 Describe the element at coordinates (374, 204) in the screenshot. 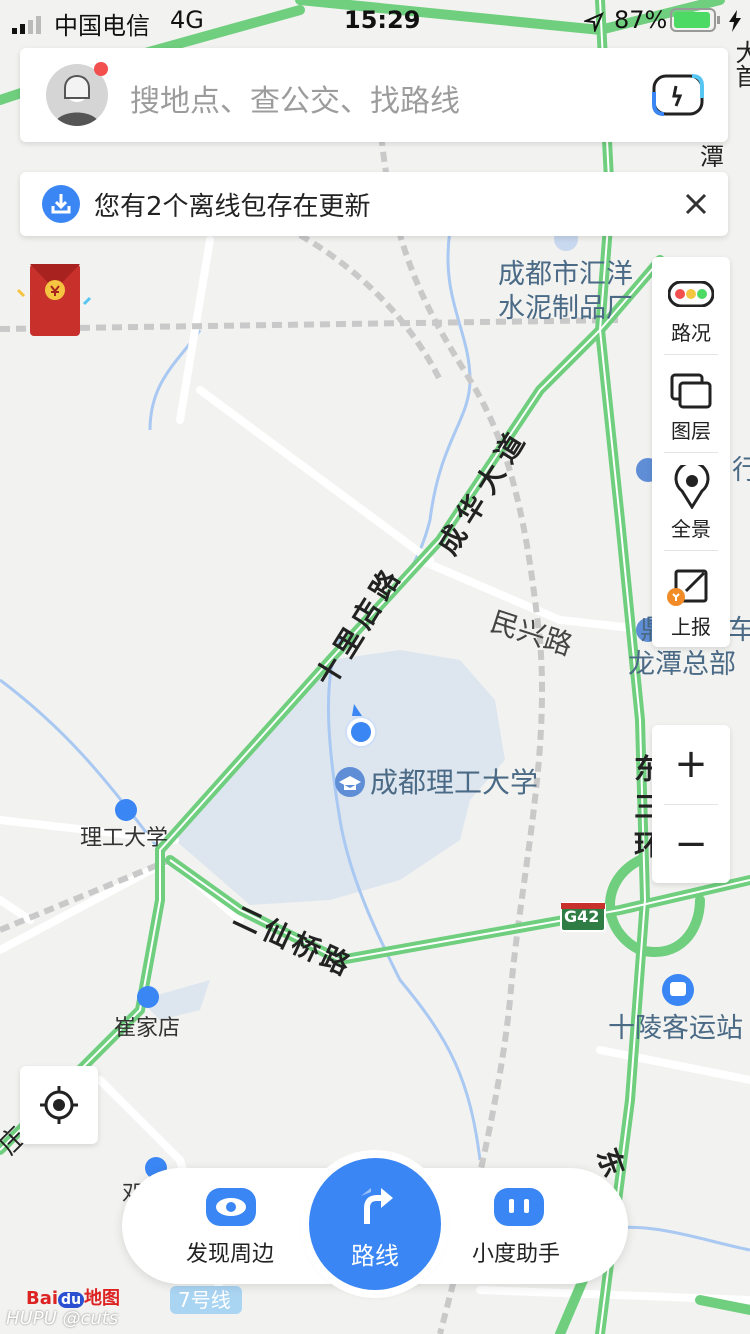

I see `offline-update-notice: 您有2个离线包存在更新` at that location.